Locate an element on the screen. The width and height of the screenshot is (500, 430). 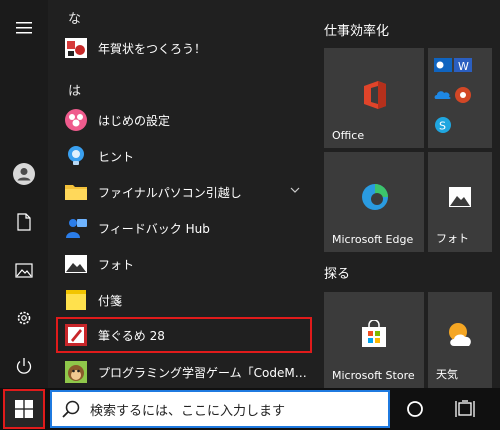
office-icon is located at coordinates (375, 95).